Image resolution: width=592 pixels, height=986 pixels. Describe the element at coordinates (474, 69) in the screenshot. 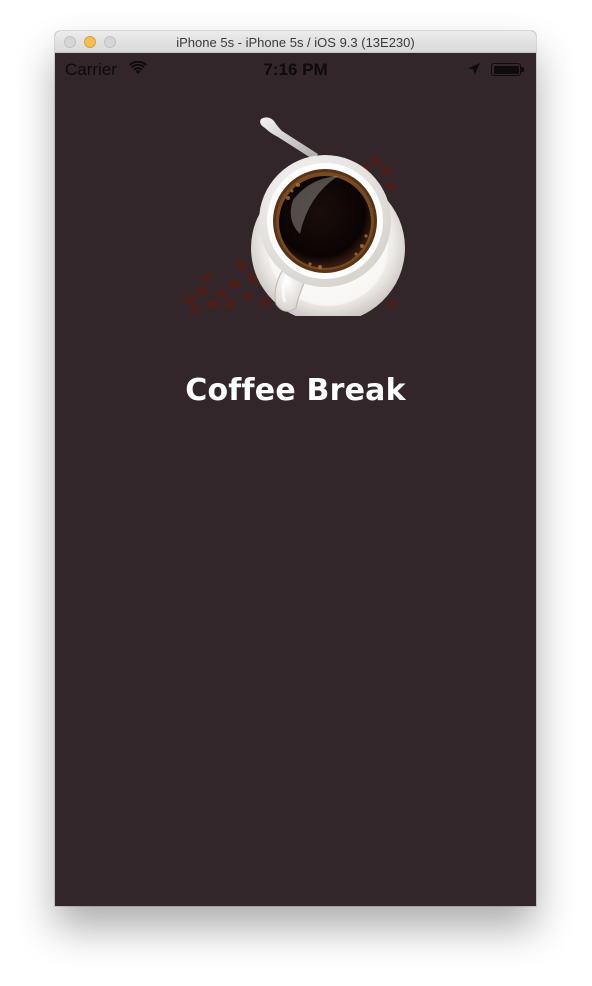

I see `location-arrow-icon` at that location.